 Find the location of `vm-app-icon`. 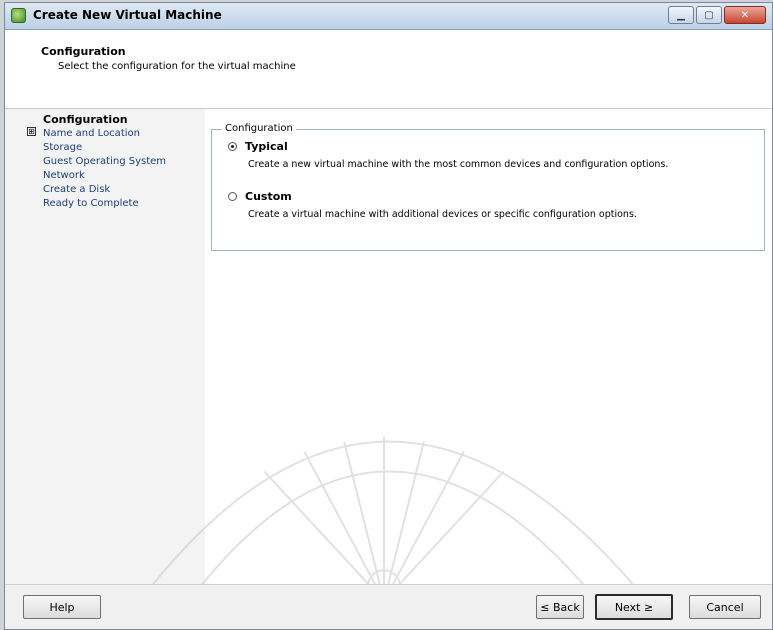

vm-app-icon is located at coordinates (18, 15).